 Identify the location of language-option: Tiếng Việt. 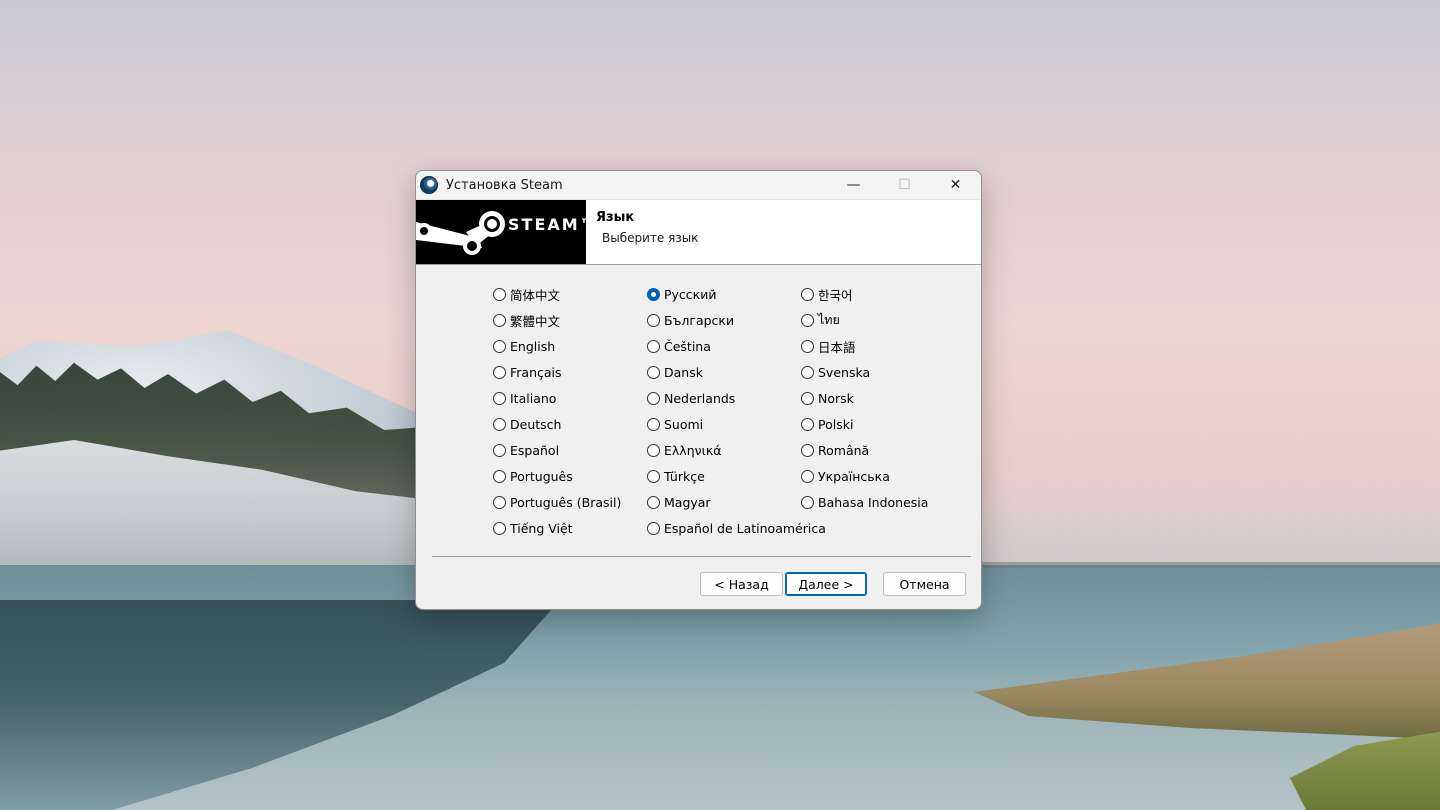
(570, 528).